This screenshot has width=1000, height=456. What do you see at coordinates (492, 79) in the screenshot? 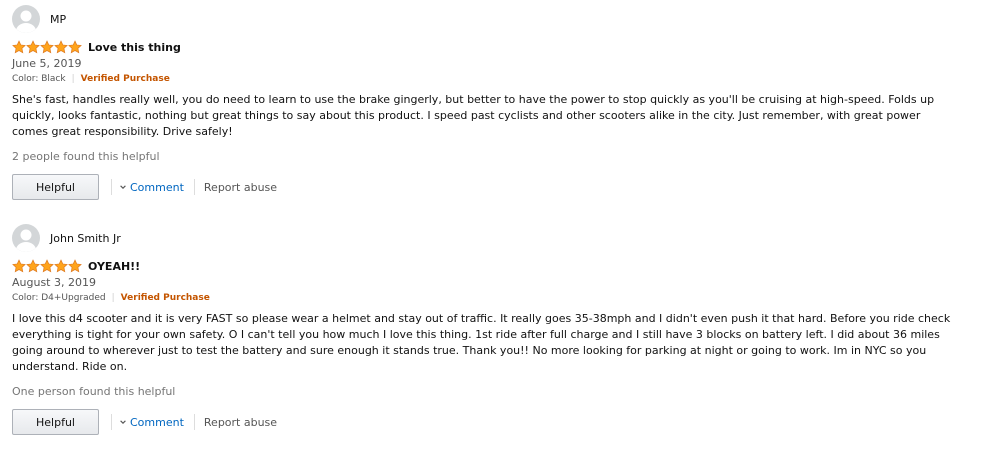
I see `review-meta: Color: Black | Verified Purchase` at bounding box center [492, 79].